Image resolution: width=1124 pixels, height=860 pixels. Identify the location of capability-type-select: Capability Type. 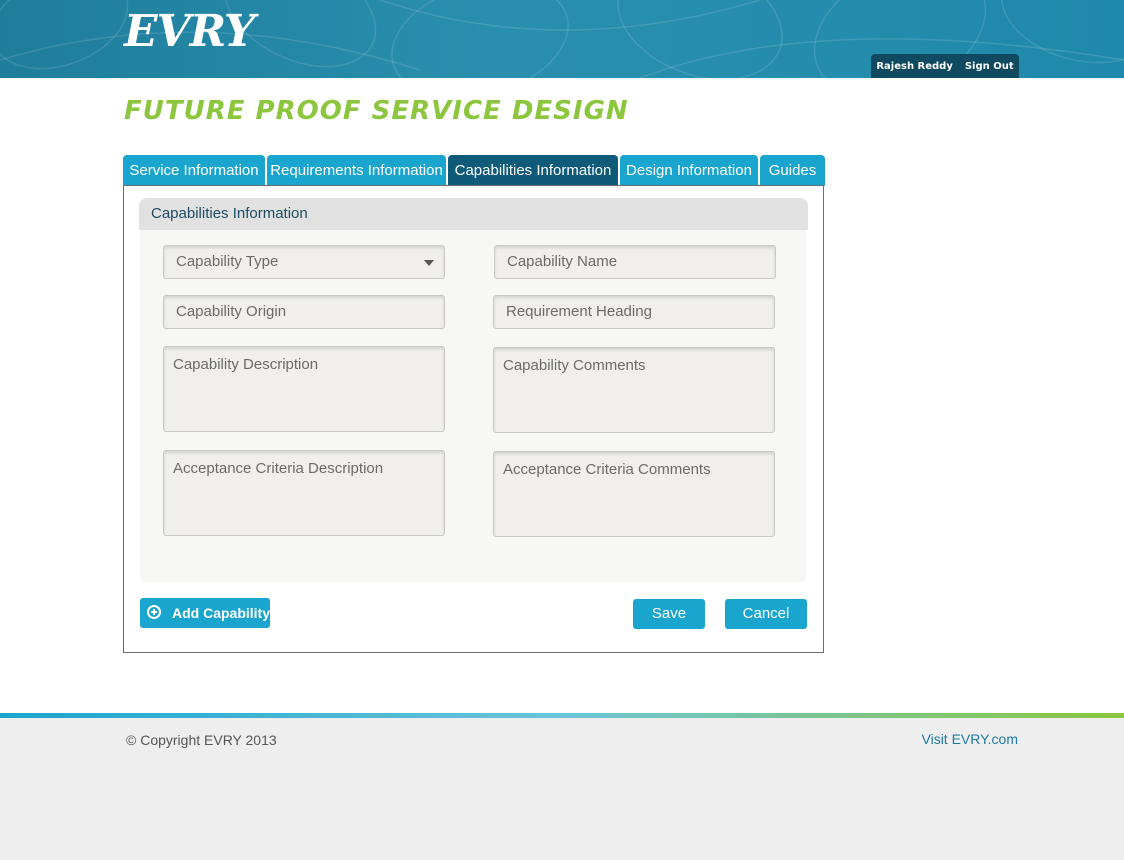
(304, 262).